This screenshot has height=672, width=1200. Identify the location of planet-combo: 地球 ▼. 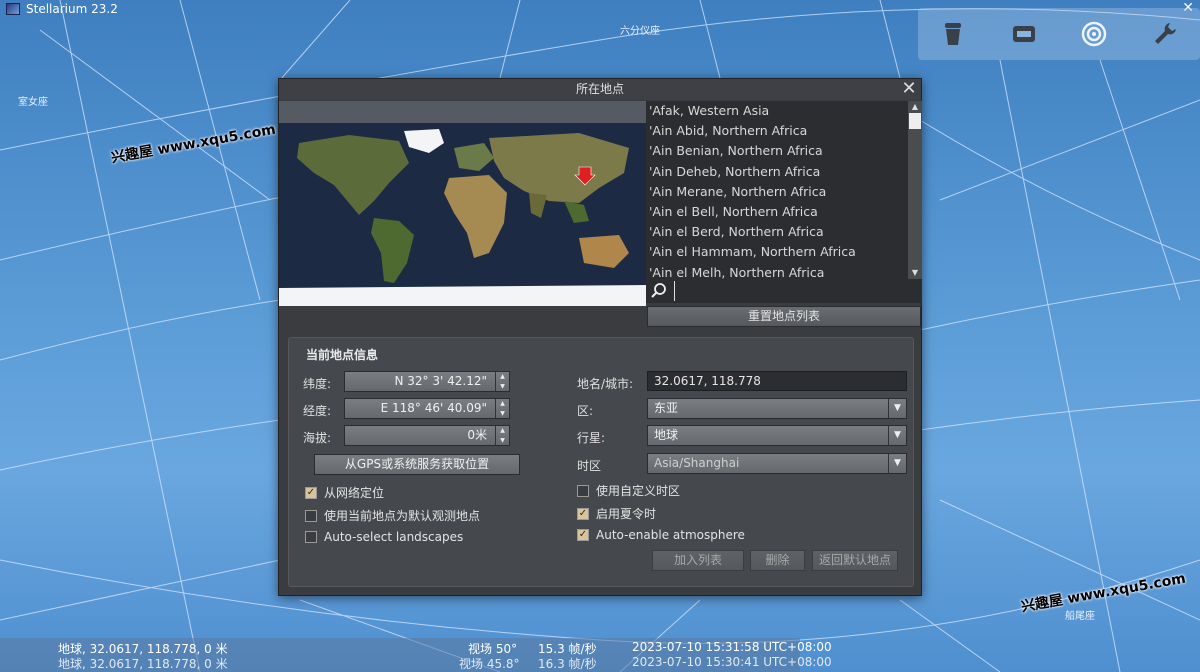
(777, 435).